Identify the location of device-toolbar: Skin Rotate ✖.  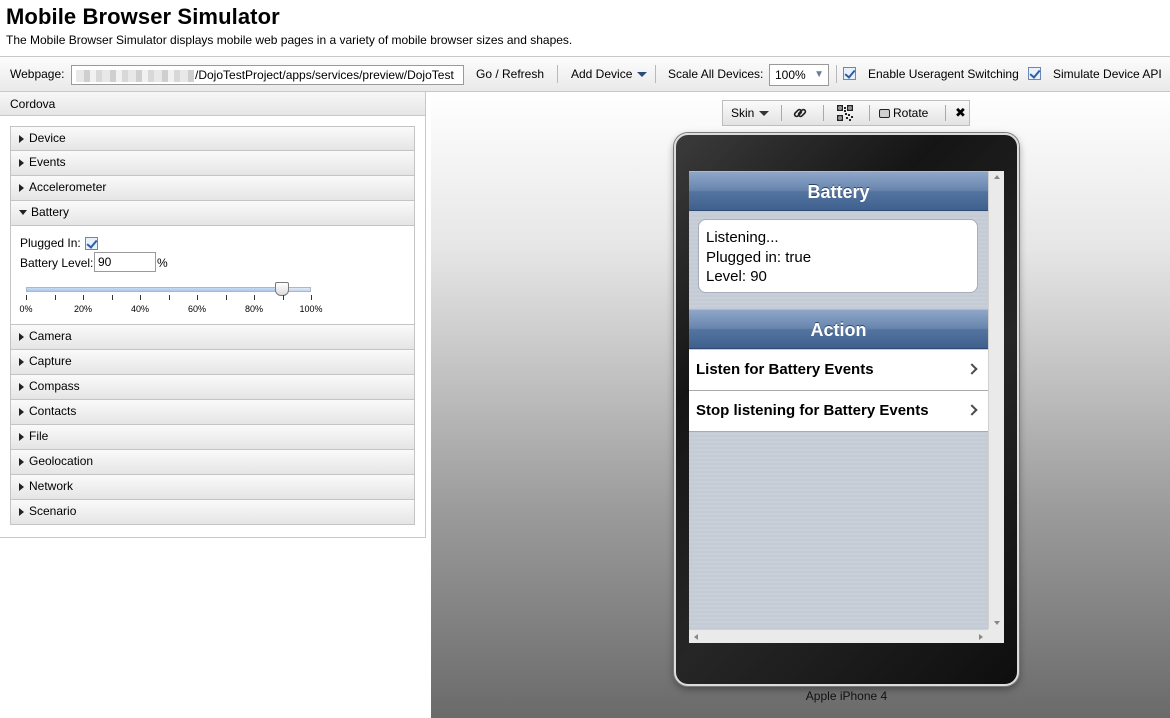
(846, 113).